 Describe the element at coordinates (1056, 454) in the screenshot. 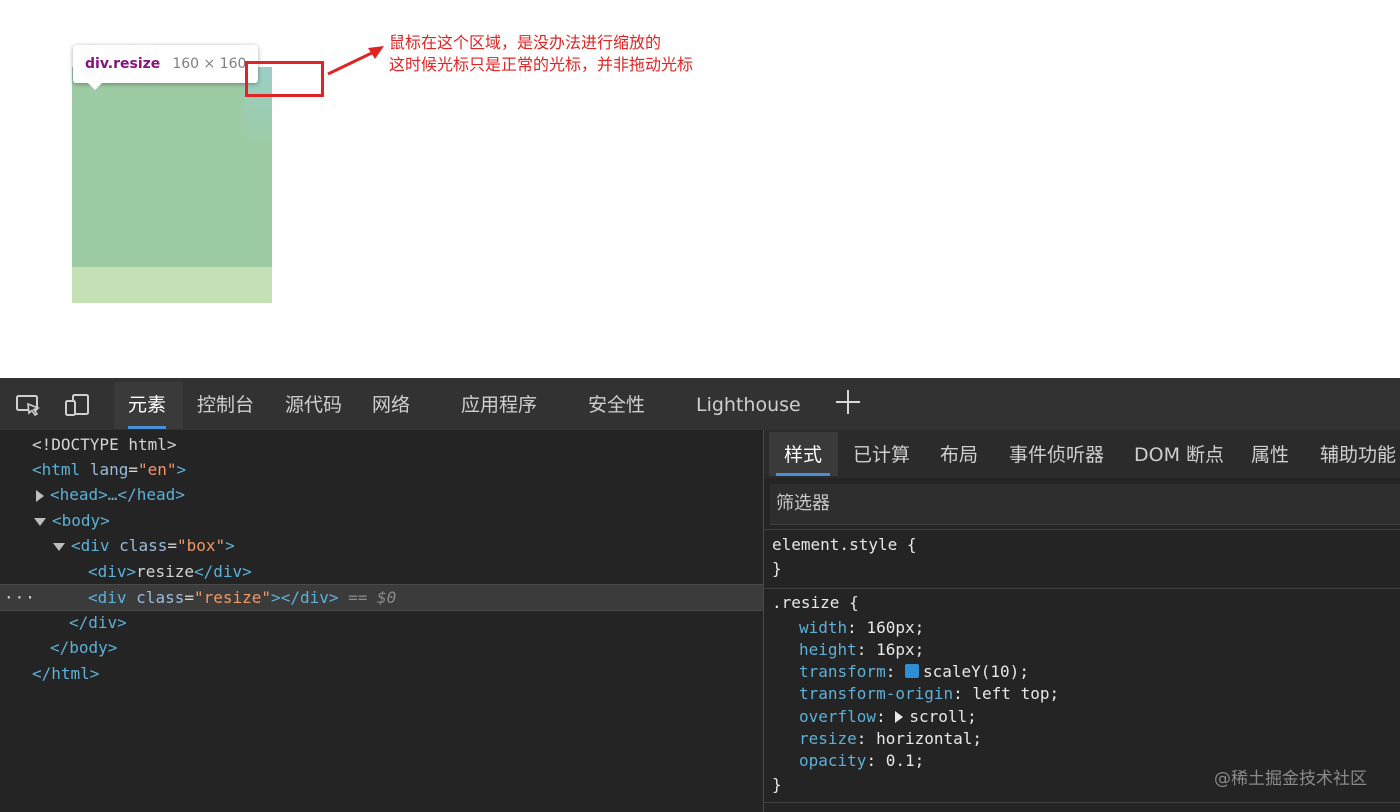

I see `subtab-event-listeners: 事件侦听器` at that location.